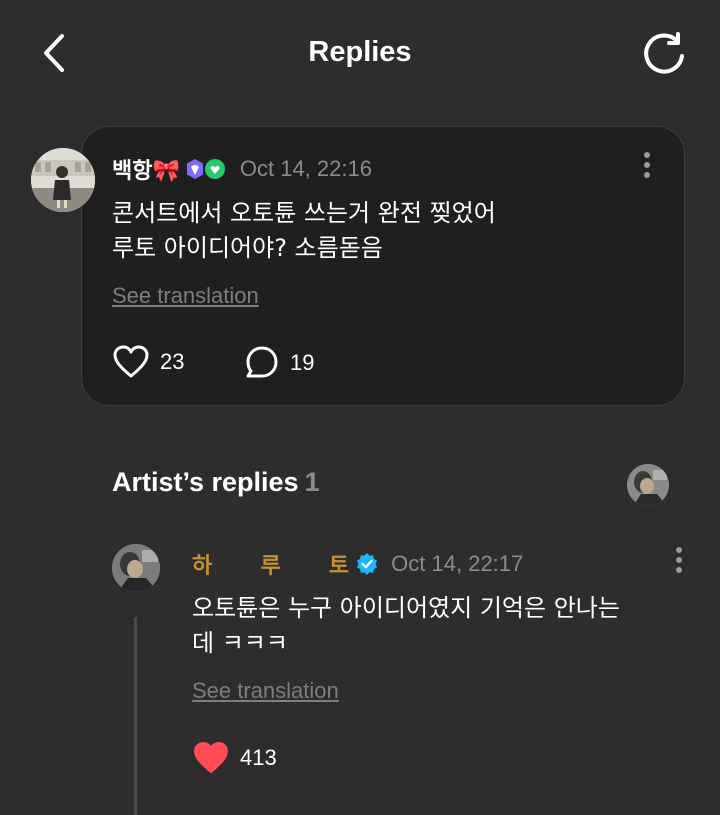 The height and width of the screenshot is (815, 720). What do you see at coordinates (265, 691) in the screenshot?
I see `reply-see-translation-link: See translation` at bounding box center [265, 691].